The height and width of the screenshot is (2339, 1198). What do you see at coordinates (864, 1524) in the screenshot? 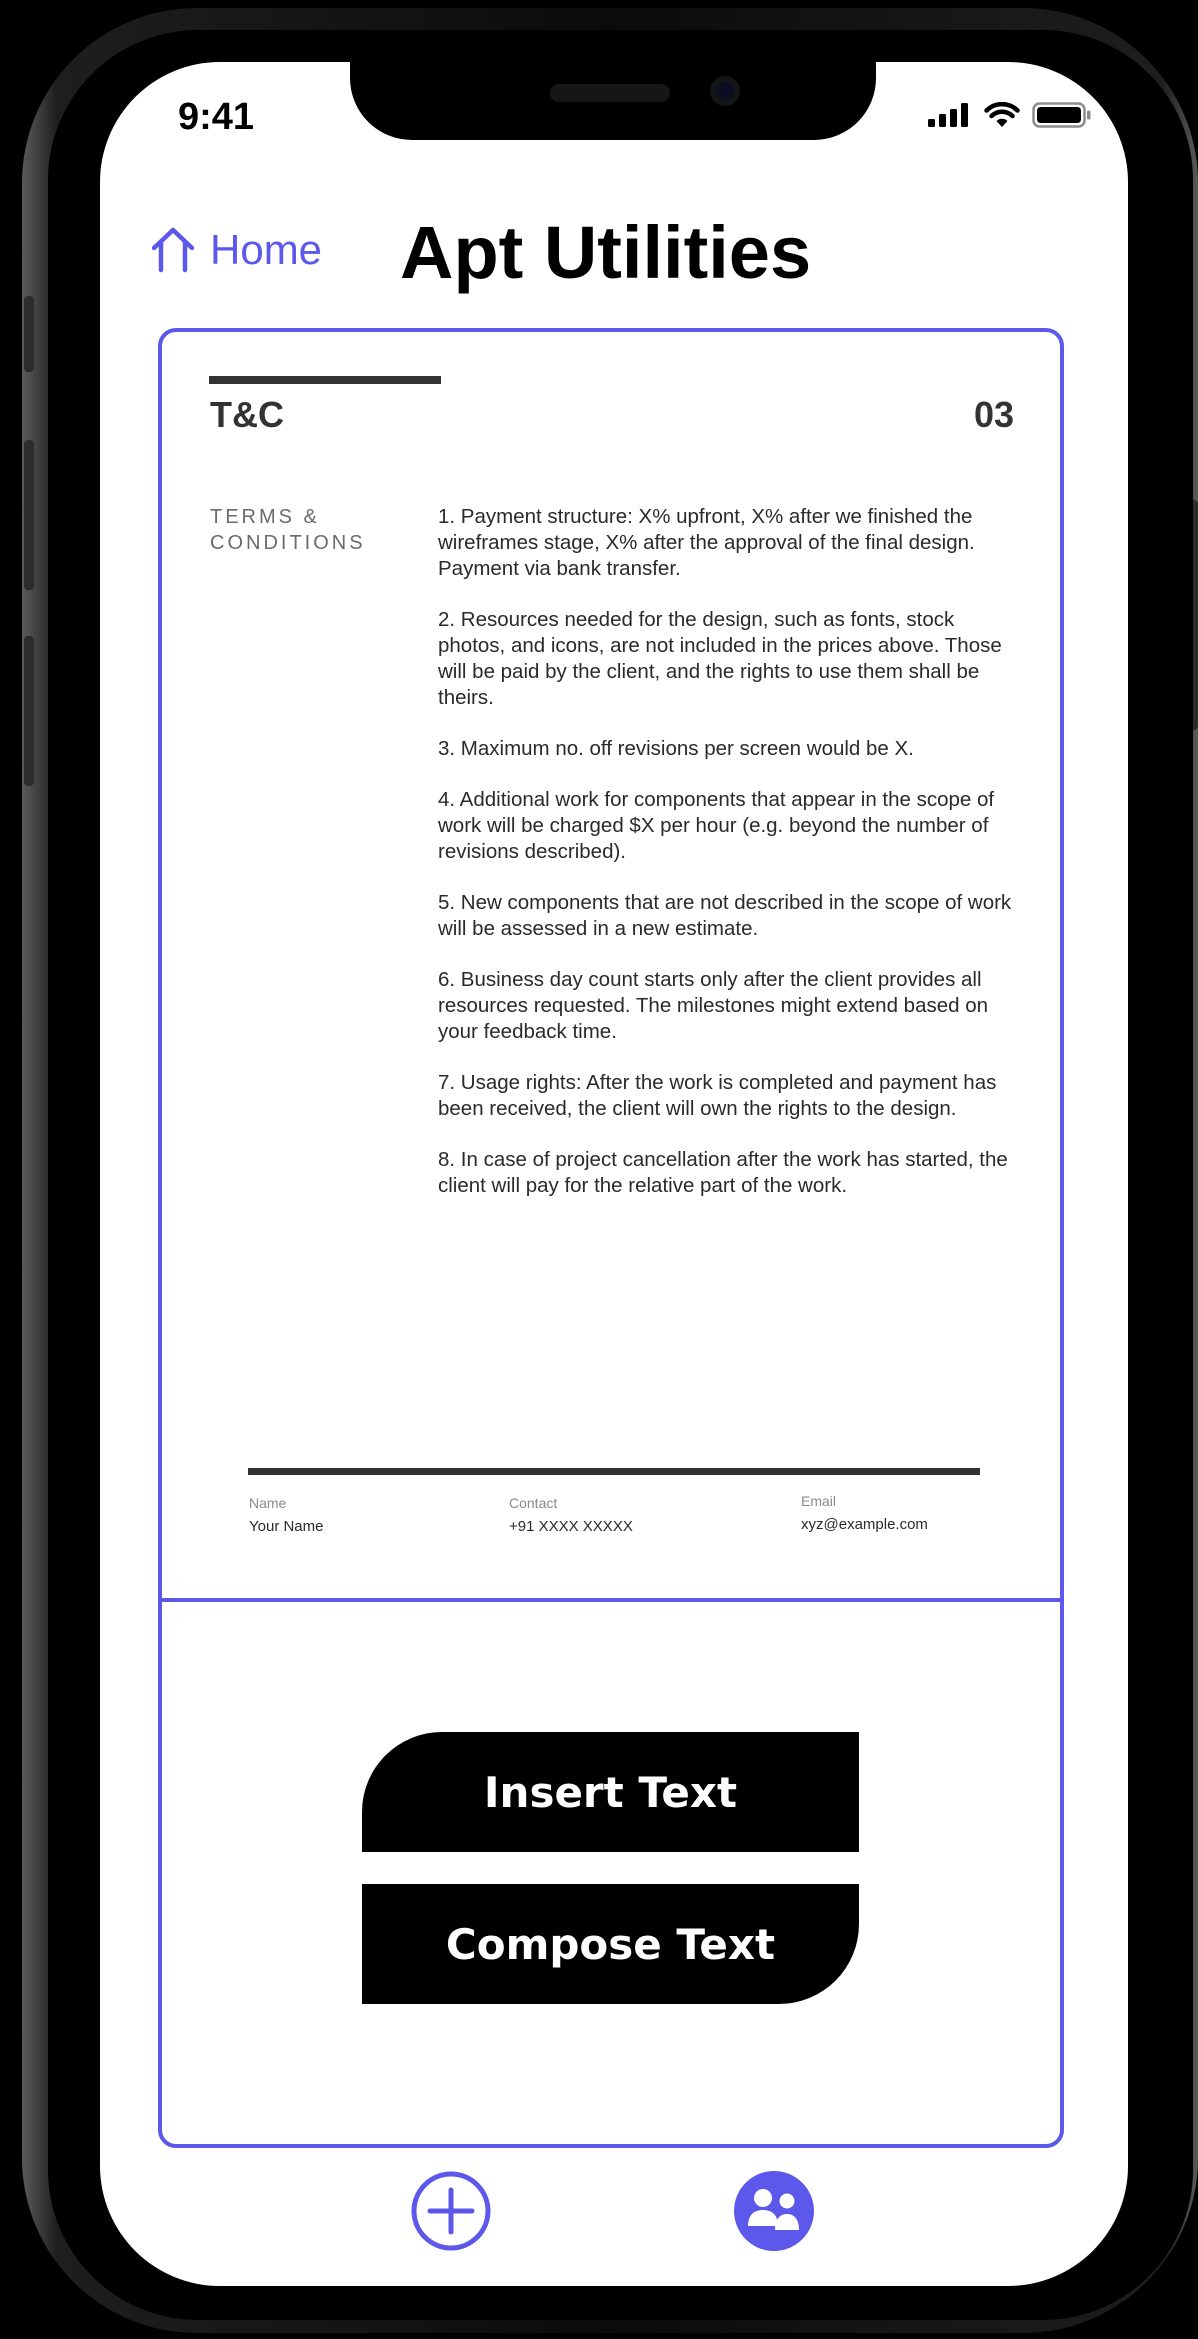
I see `email-value: xyz@example.com` at bounding box center [864, 1524].